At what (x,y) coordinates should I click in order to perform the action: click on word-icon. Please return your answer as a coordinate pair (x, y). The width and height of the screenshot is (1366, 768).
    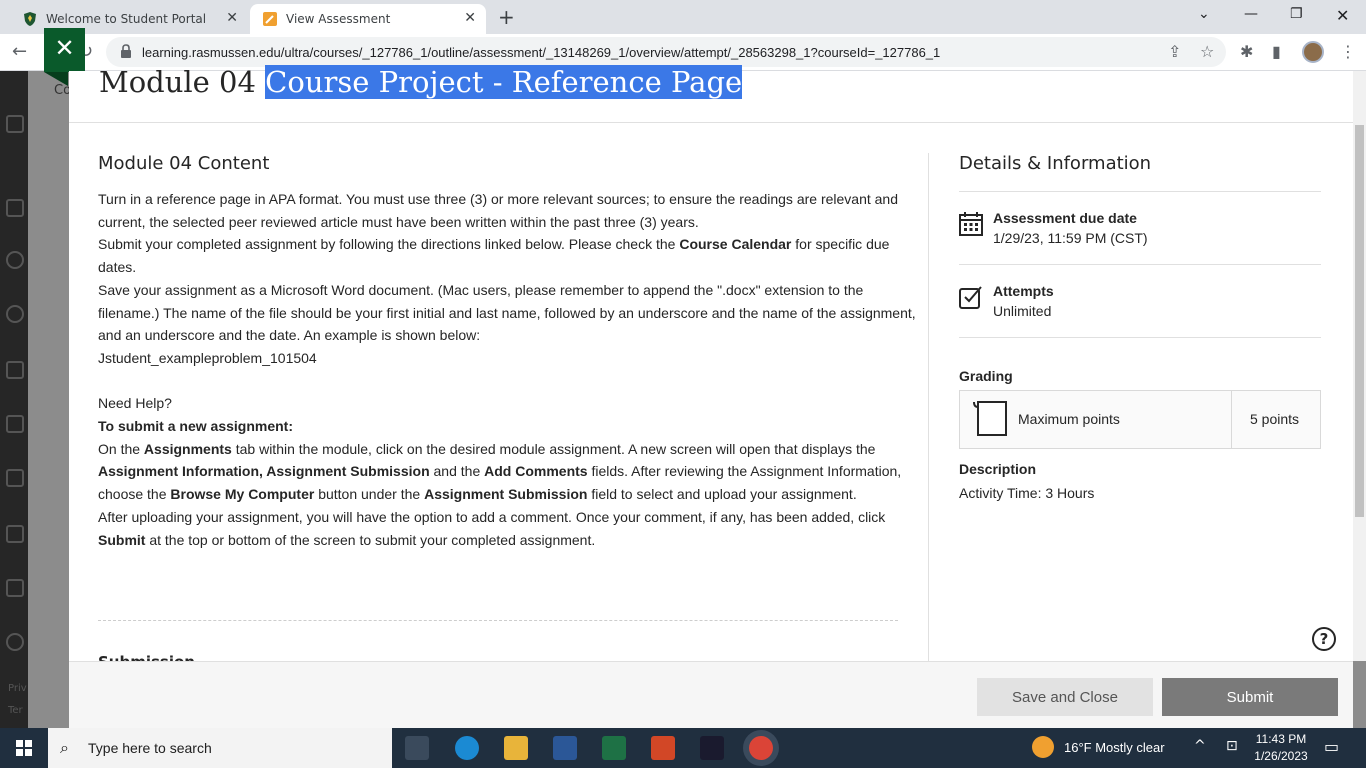
    Looking at the image, I should click on (565, 748).